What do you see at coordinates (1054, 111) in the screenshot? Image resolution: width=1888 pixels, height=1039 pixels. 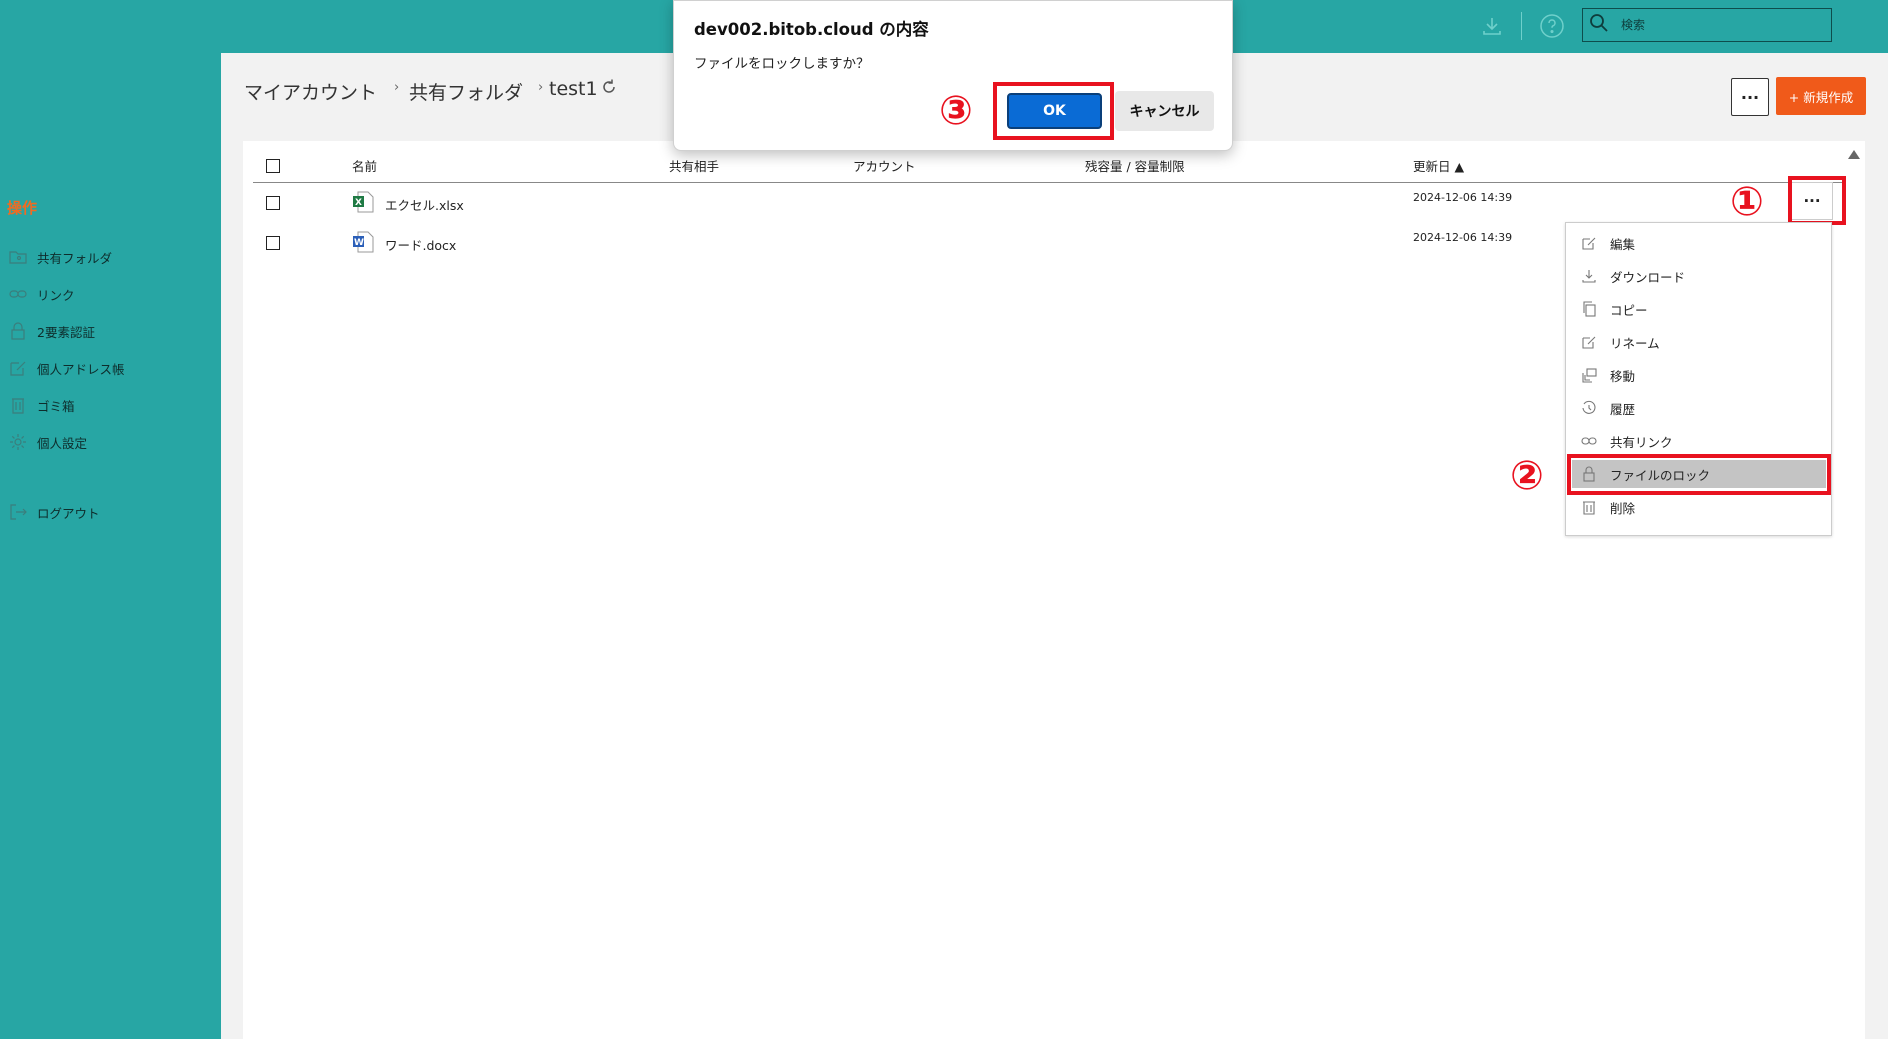 I see `dialog-ok-button: OK` at bounding box center [1054, 111].